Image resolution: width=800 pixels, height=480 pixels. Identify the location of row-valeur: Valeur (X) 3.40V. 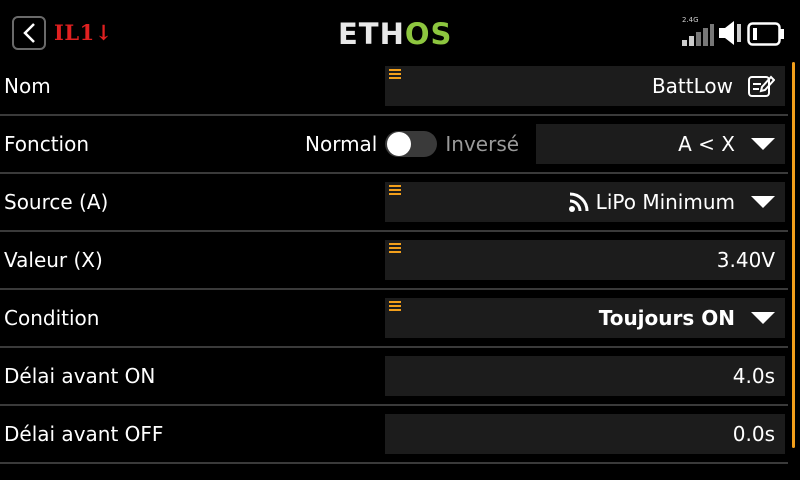
(394, 261).